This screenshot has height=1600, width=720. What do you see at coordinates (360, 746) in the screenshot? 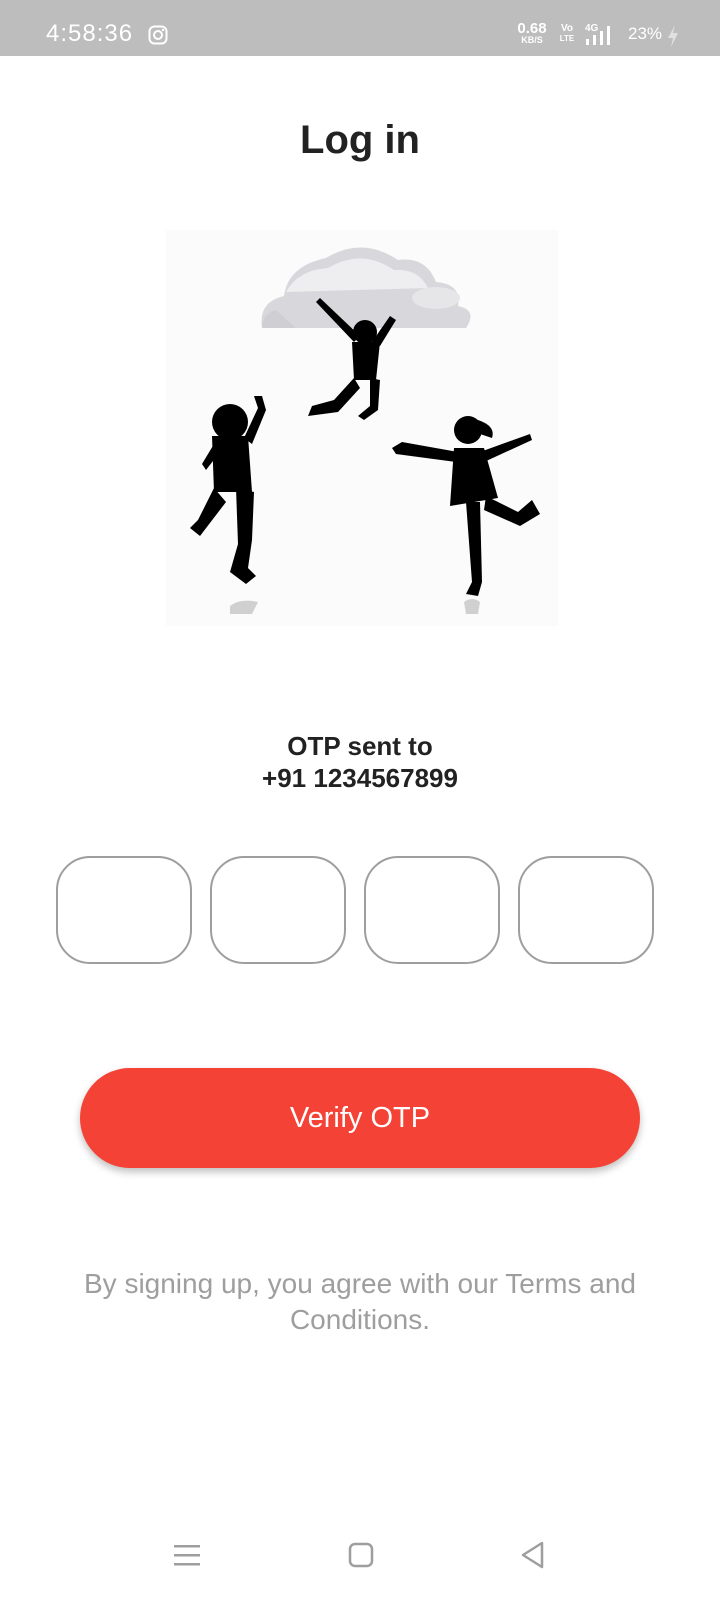
I see `otp-sent-label: OTP sent to` at bounding box center [360, 746].